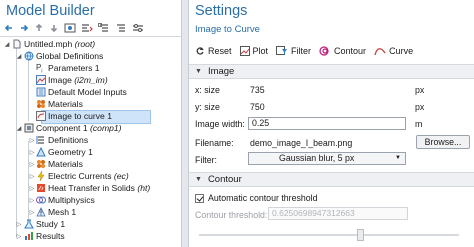  Describe the element at coordinates (41, 104) in the screenshot. I see `materials-icon` at that location.